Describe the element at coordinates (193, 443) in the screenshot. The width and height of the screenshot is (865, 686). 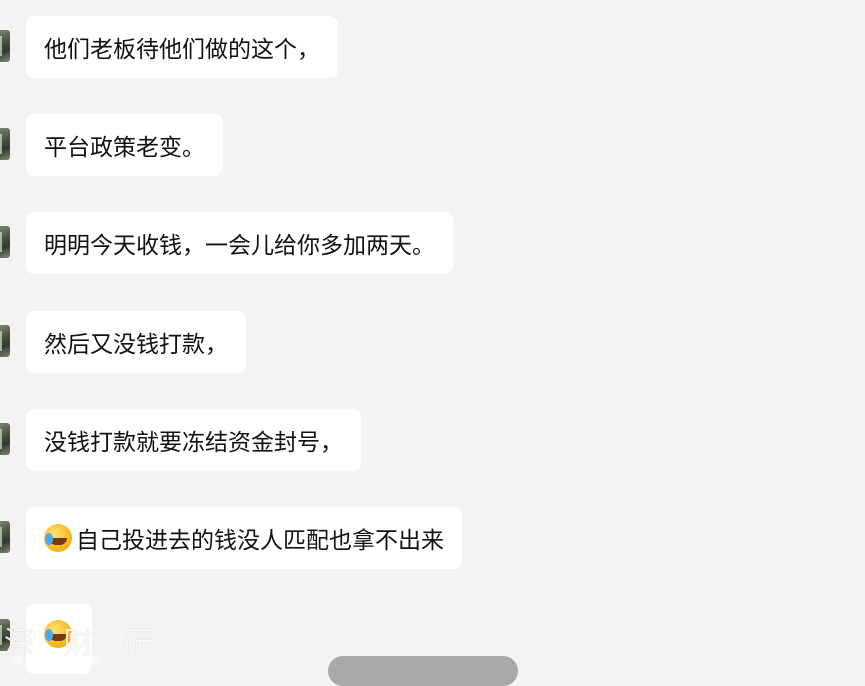
I see `message-text: 没钱打款就要冻结资金封号，` at that location.